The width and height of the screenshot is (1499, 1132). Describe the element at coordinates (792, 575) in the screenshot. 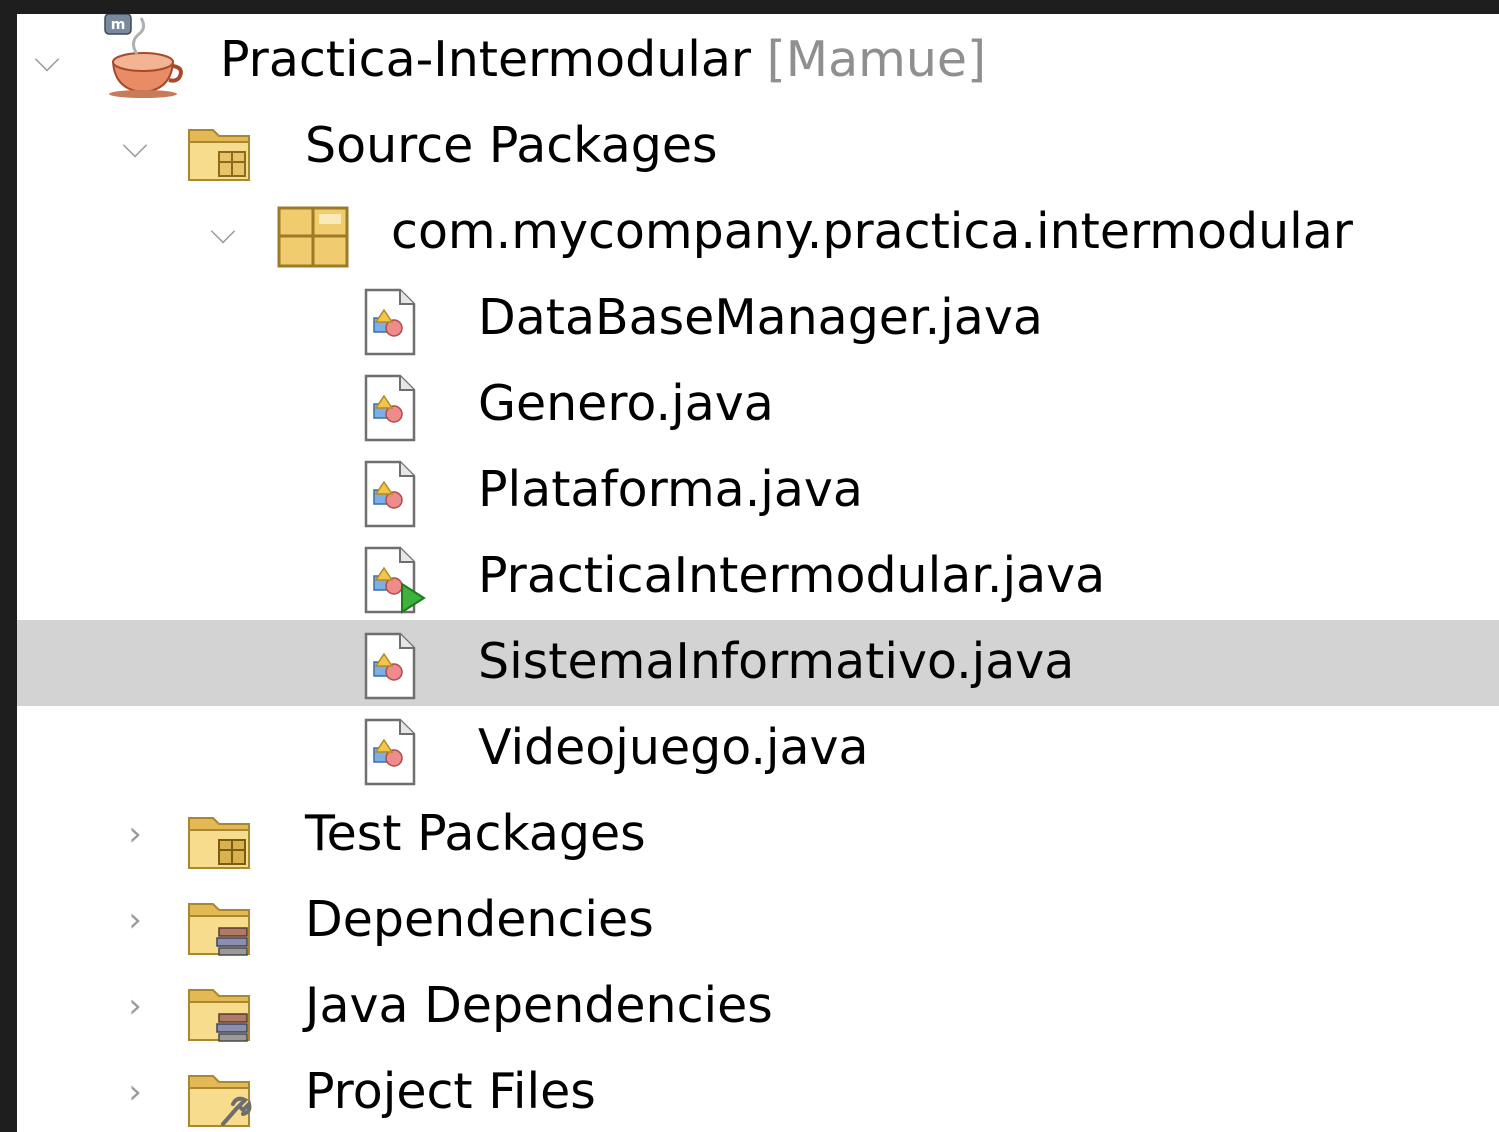

I see `file-label: PracticaIntermodular.java` at that location.